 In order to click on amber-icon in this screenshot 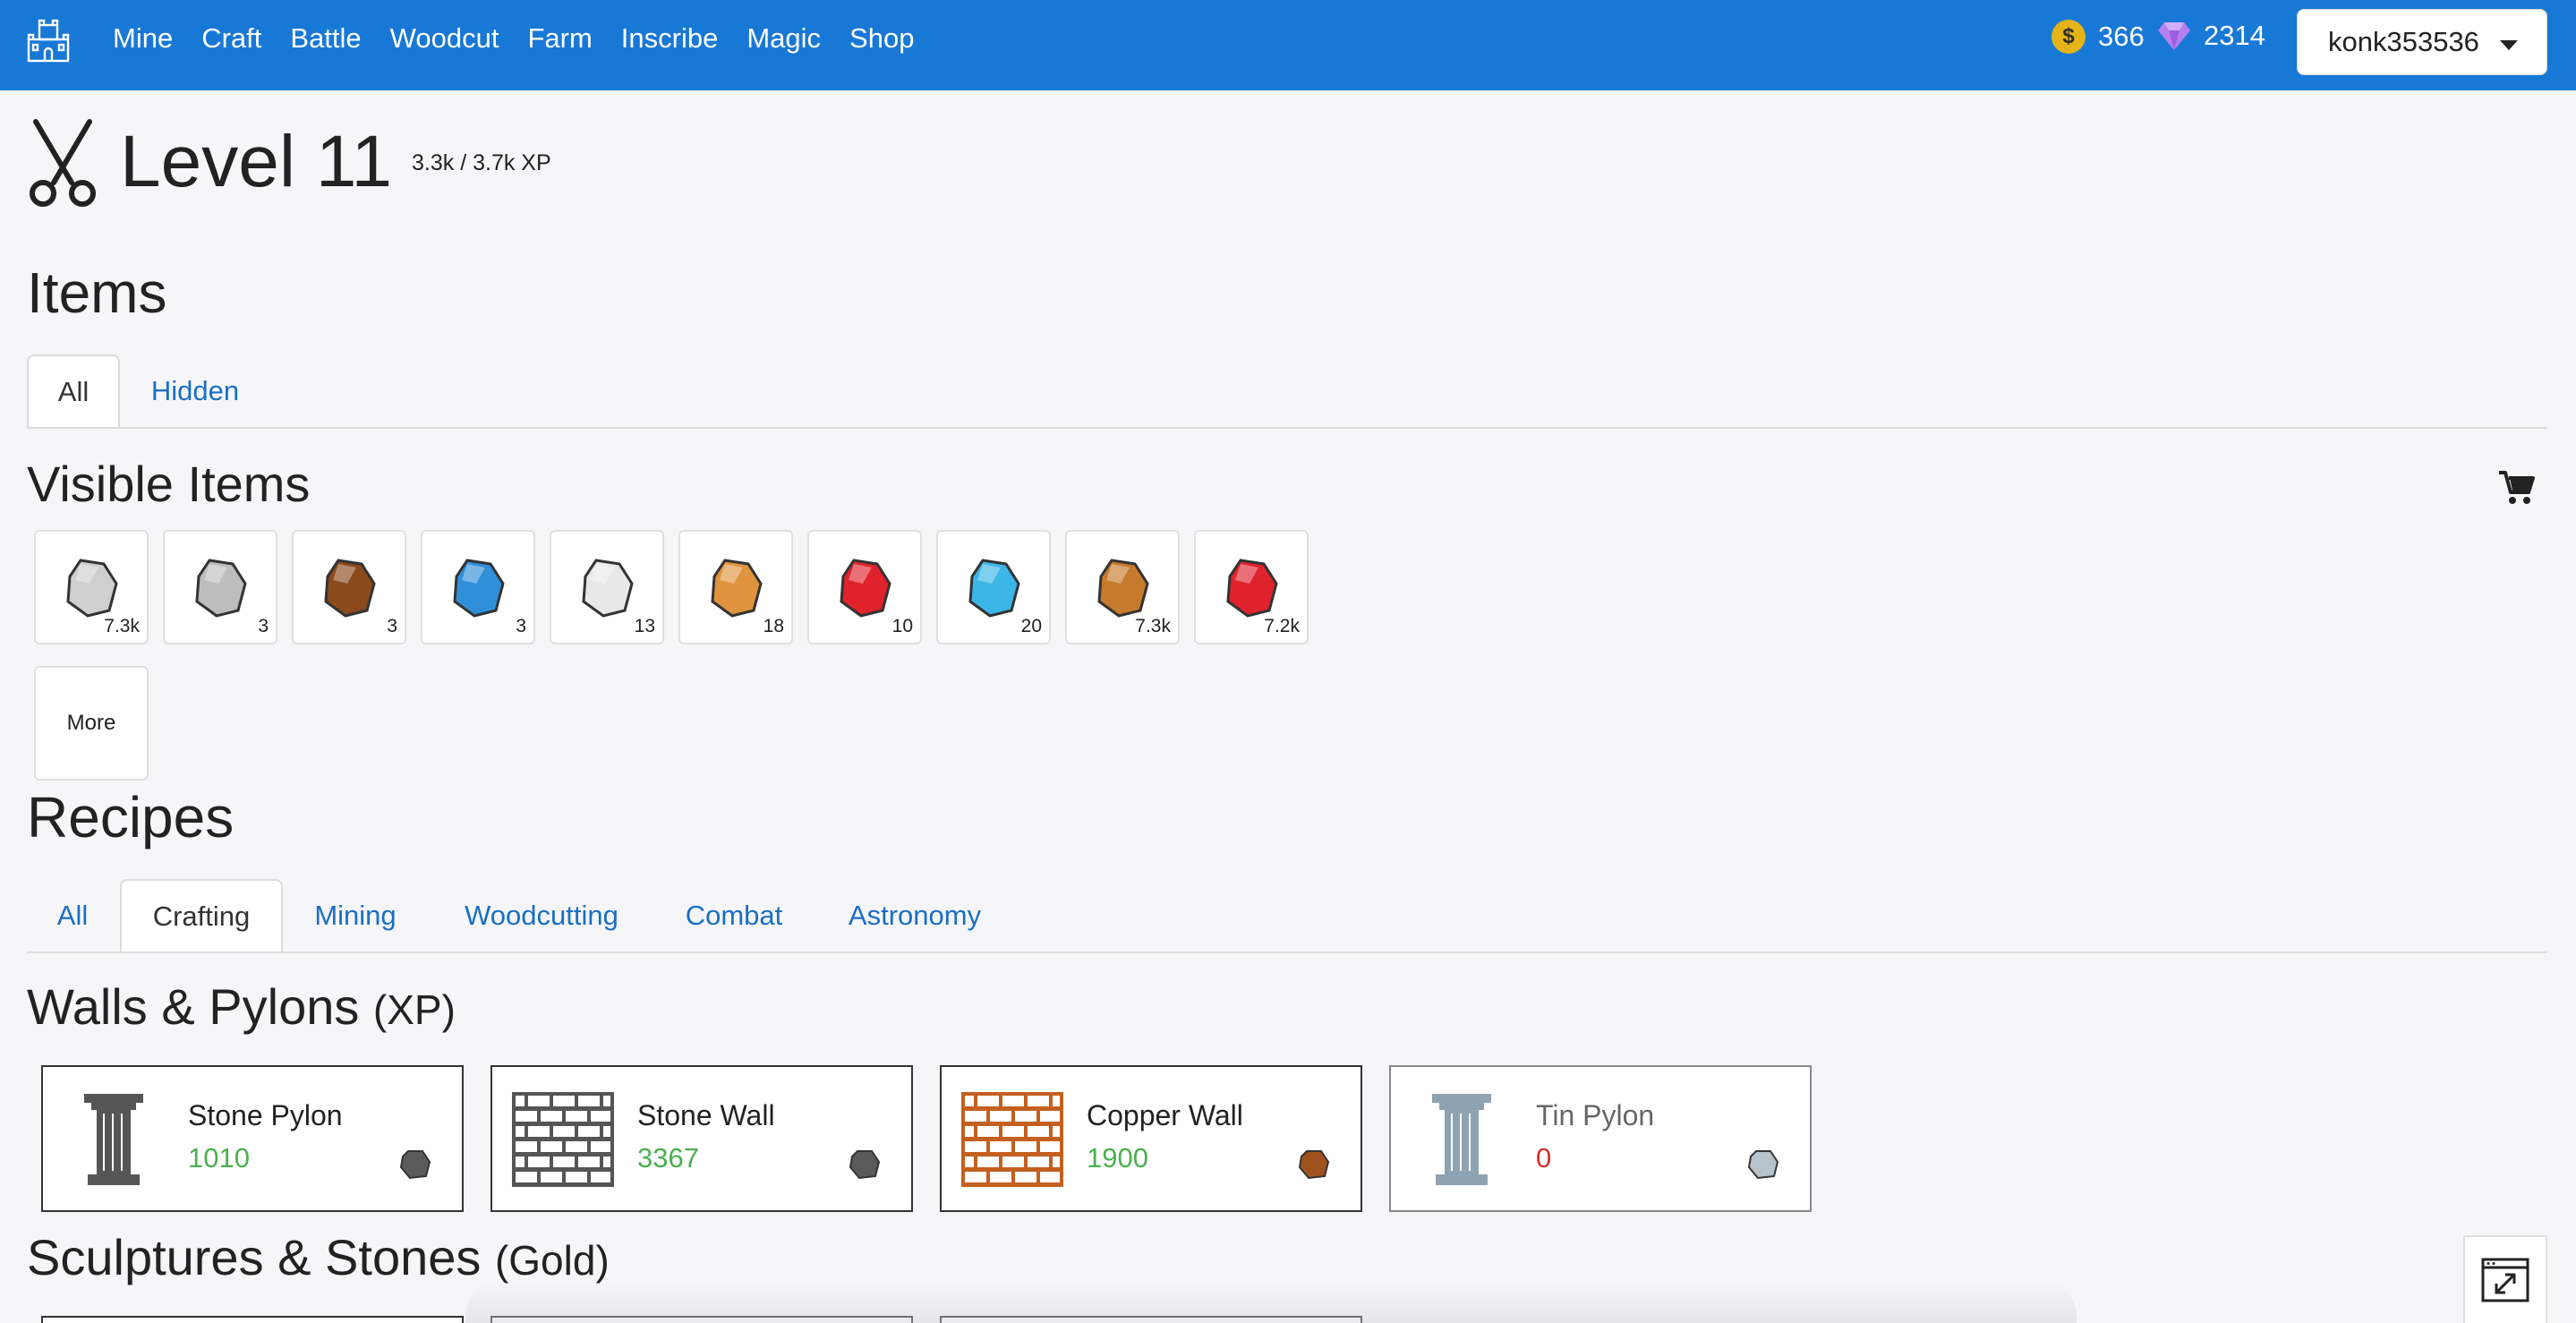, I will do `click(737, 588)`.